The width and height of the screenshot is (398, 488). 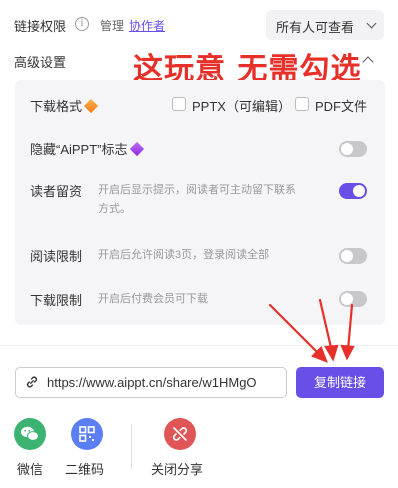 I want to click on reader-message-description: 开启后显示提示，阅读者可主动留下联系 方式。, so click(x=197, y=200).